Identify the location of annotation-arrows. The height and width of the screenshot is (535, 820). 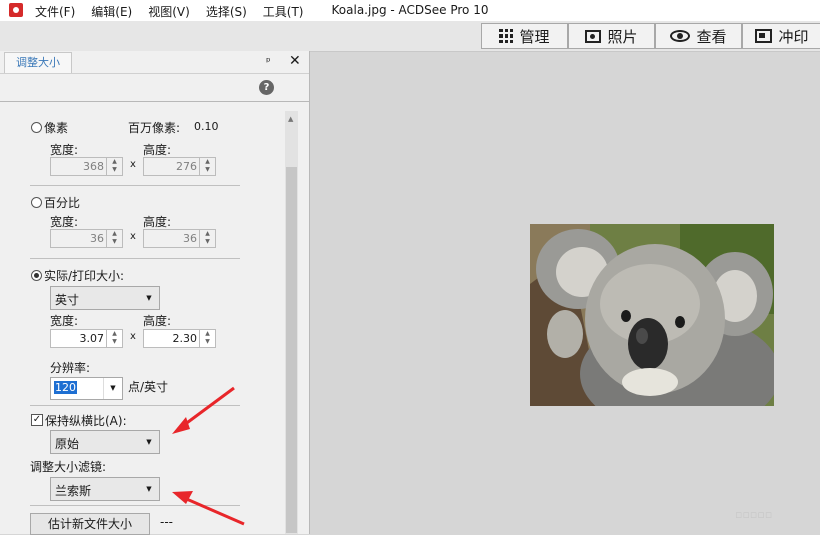
(208, 456).